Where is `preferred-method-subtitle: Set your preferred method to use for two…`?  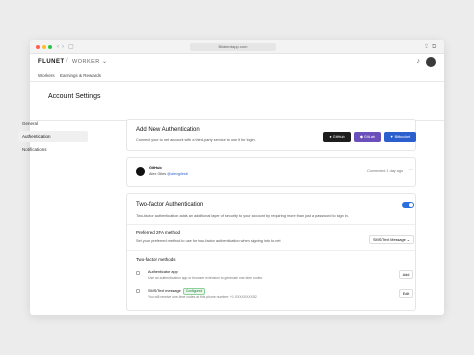 preferred-method-subtitle: Set your preferred method to use for two… is located at coordinates (208, 241).